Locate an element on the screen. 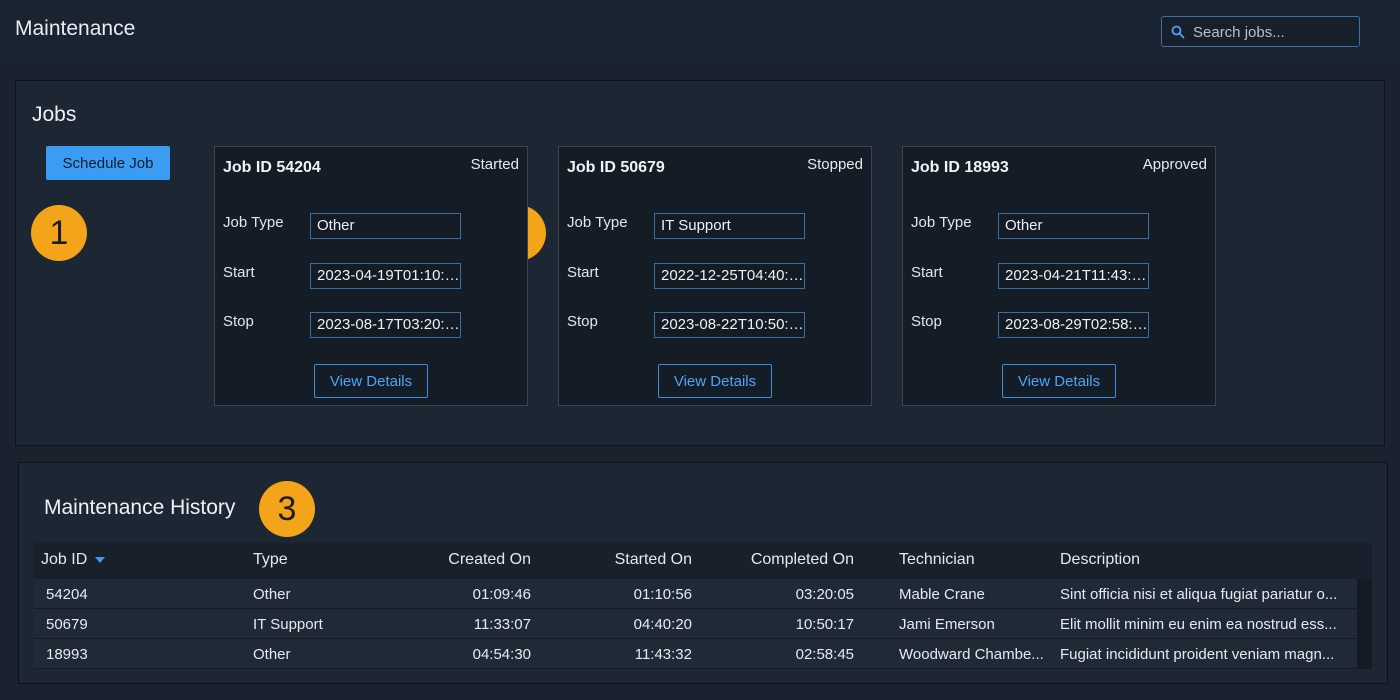 The image size is (1400, 700). job-card-title: Job ID 54204 is located at coordinates (272, 167).